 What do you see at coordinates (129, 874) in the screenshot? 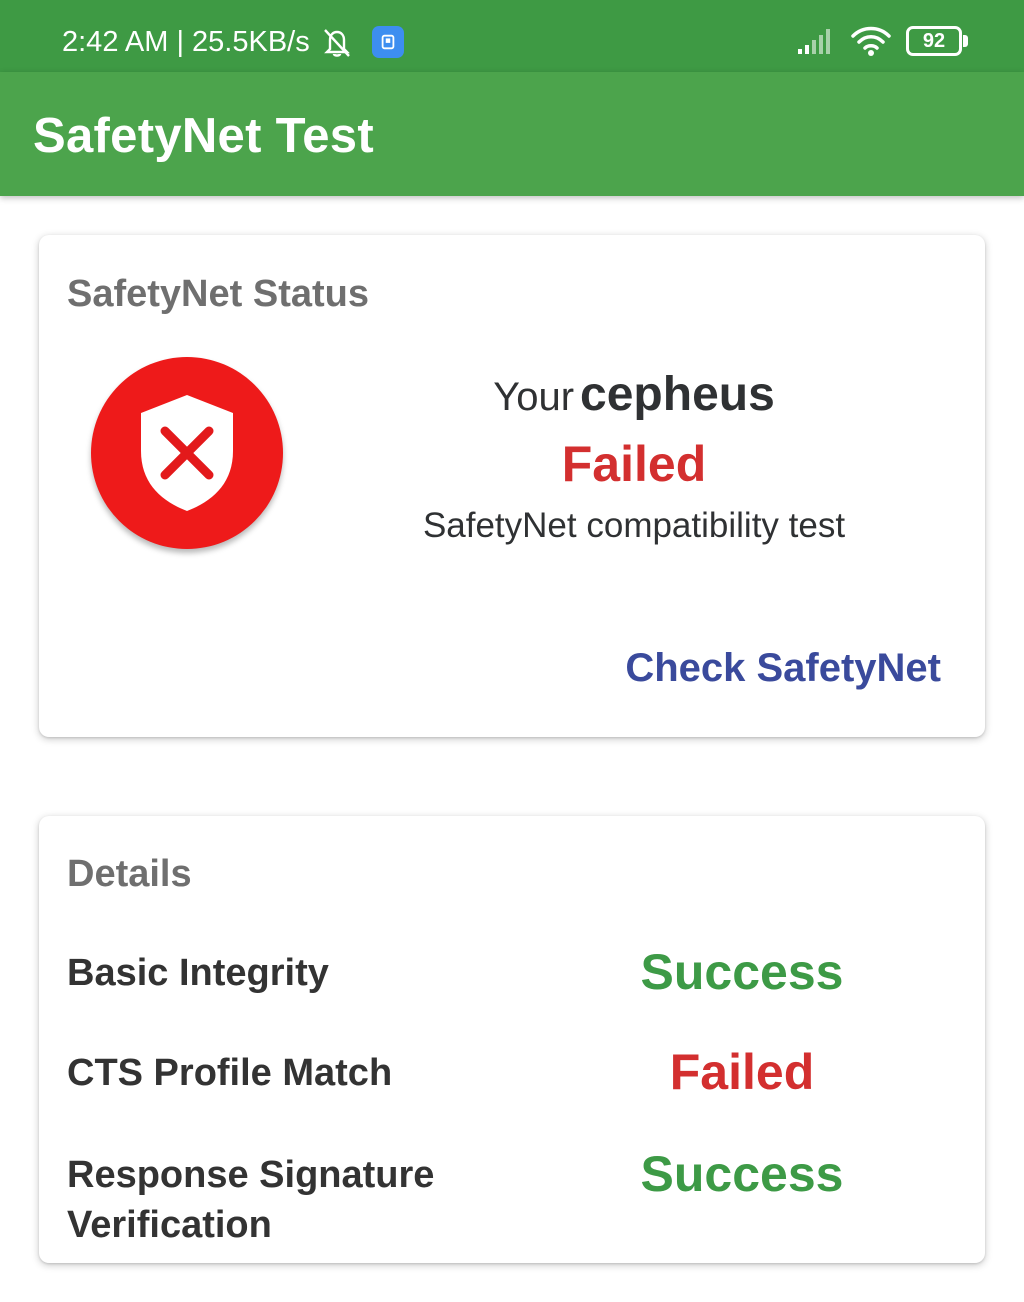
I see `details-card-title: Details` at bounding box center [129, 874].